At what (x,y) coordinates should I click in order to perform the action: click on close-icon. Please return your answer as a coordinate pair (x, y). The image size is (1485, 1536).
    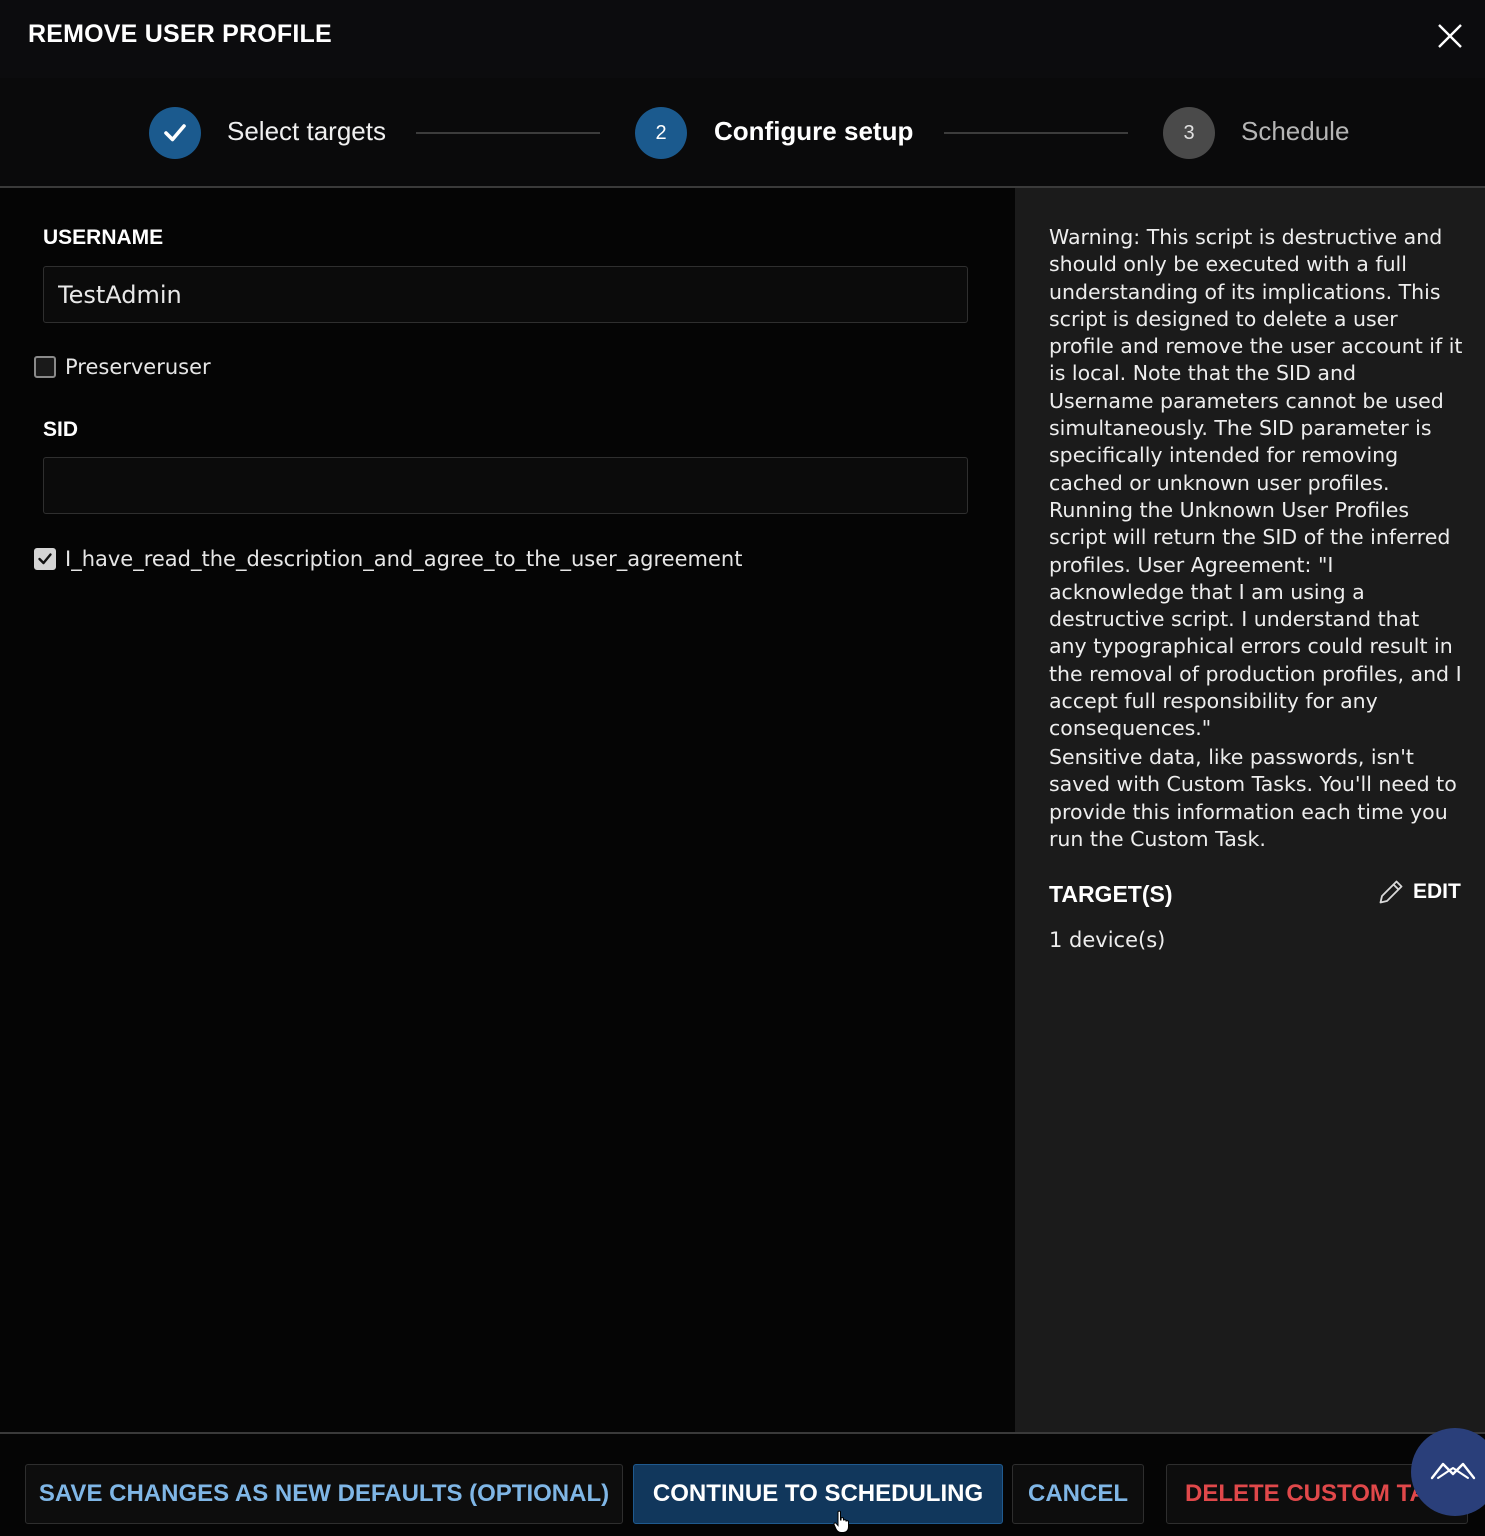
    Looking at the image, I should click on (1450, 36).